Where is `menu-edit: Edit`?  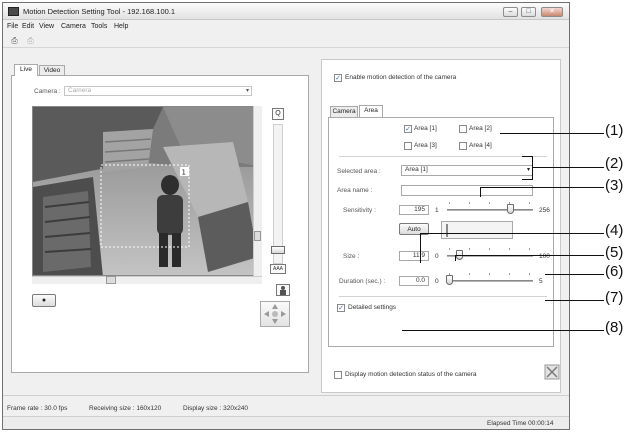
menu-edit: Edit is located at coordinates (28, 26).